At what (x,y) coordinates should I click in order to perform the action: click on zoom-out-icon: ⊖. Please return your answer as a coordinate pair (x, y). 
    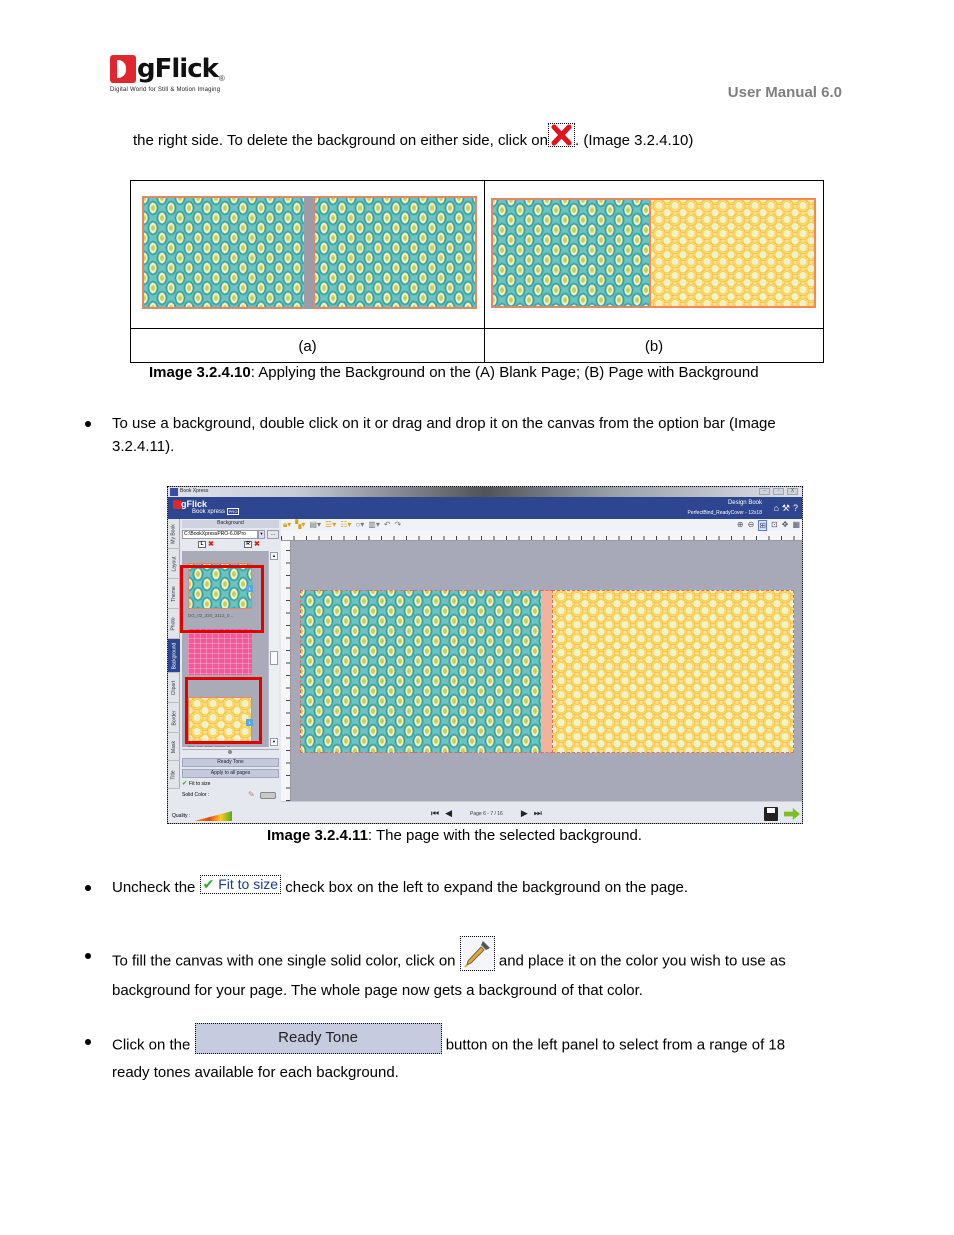
    Looking at the image, I should click on (751, 525).